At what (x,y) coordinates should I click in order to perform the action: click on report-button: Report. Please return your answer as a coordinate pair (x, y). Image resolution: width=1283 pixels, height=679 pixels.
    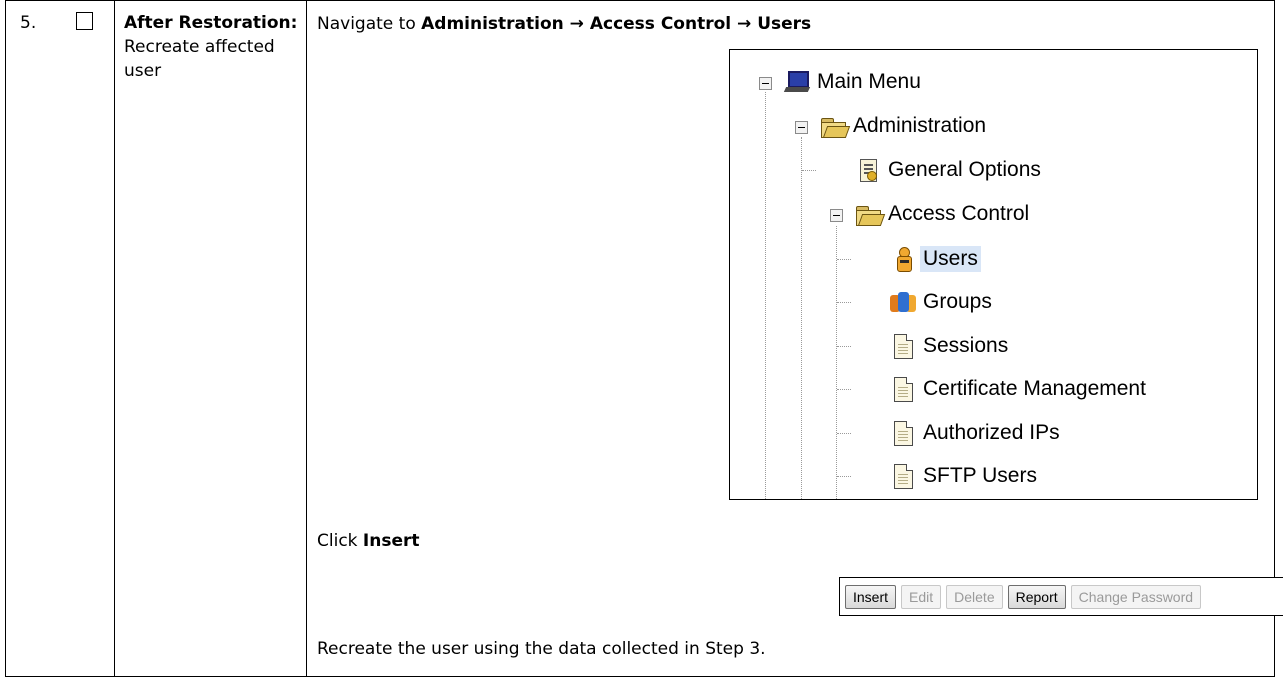
    Looking at the image, I should click on (1036, 596).